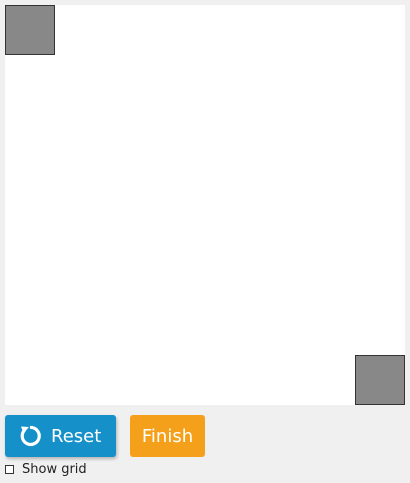  I want to click on show-grid-option: Show grid, so click(46, 469).